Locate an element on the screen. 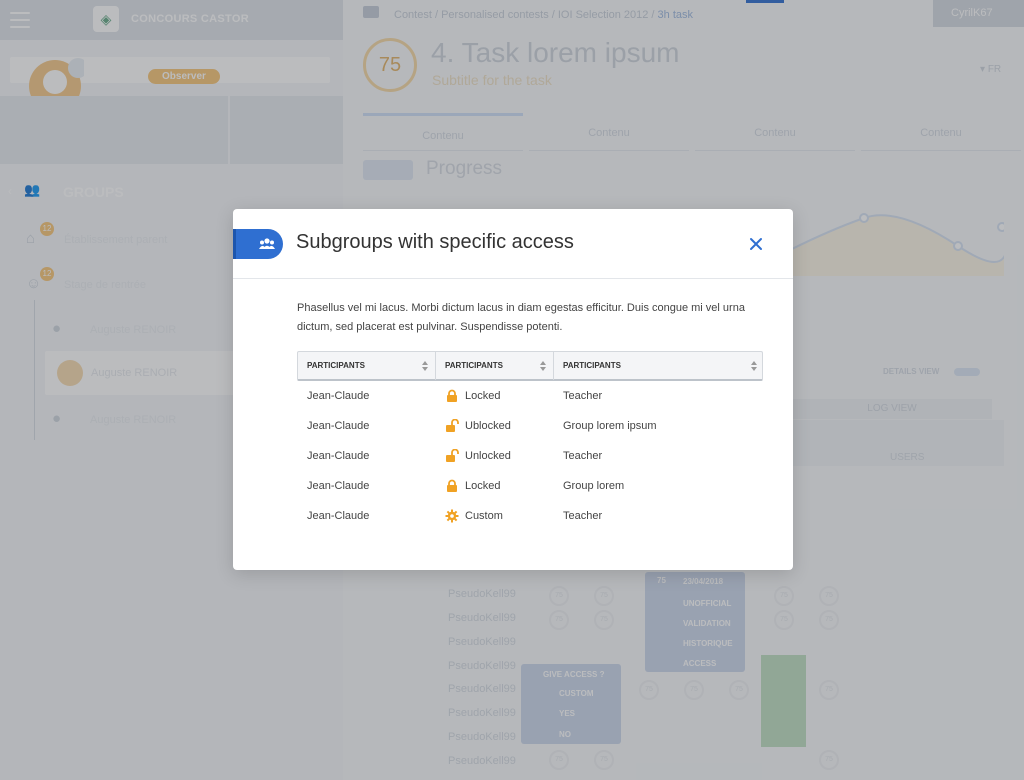  access-status-label: Ublocked is located at coordinates (488, 426).